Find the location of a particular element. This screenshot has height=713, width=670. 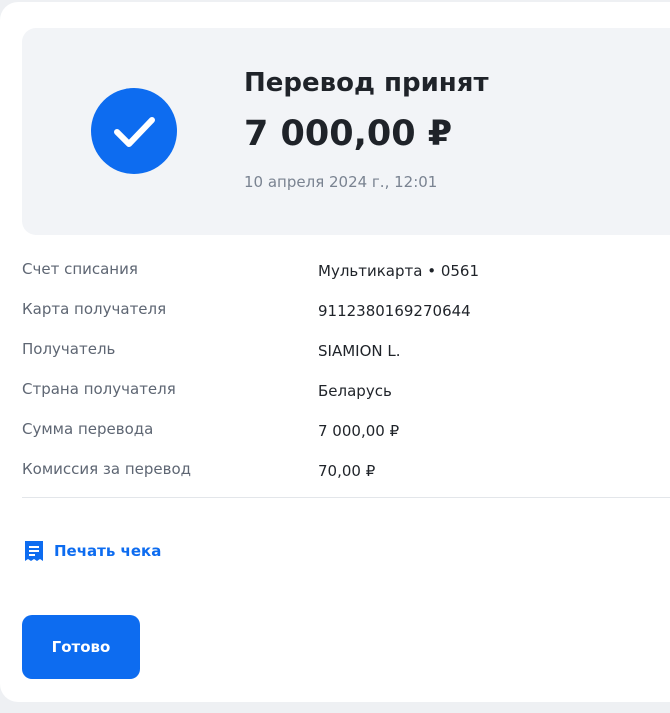

detail-label-recipient: Получатель is located at coordinates (69, 349).